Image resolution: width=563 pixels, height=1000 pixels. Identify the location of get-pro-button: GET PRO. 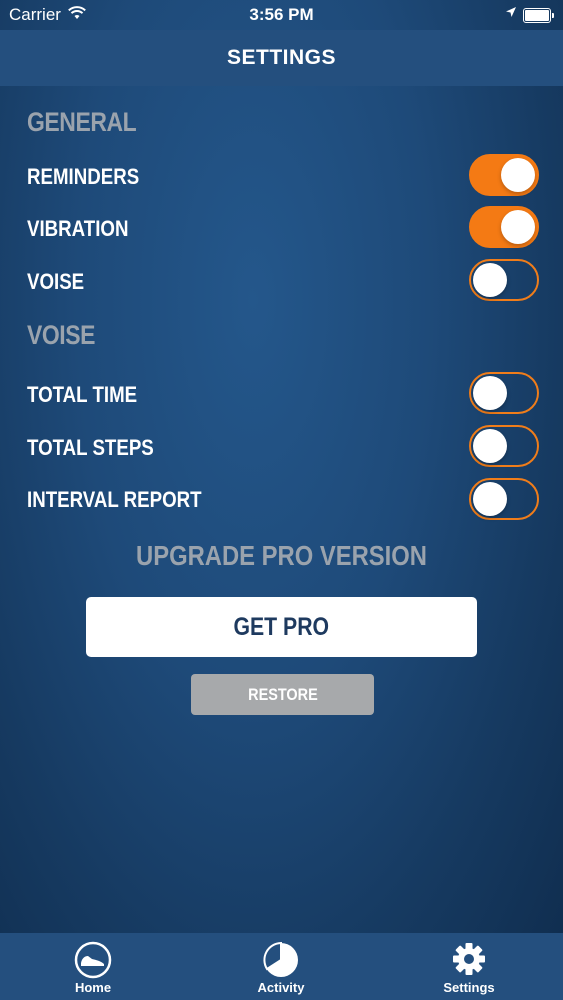
(281, 627).